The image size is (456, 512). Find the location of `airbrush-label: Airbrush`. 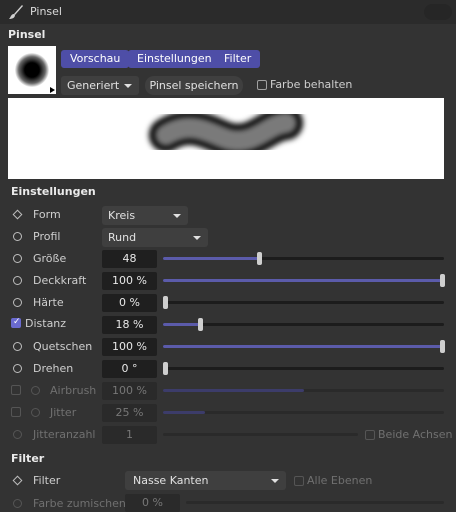

airbrush-label: Airbrush is located at coordinates (73, 390).